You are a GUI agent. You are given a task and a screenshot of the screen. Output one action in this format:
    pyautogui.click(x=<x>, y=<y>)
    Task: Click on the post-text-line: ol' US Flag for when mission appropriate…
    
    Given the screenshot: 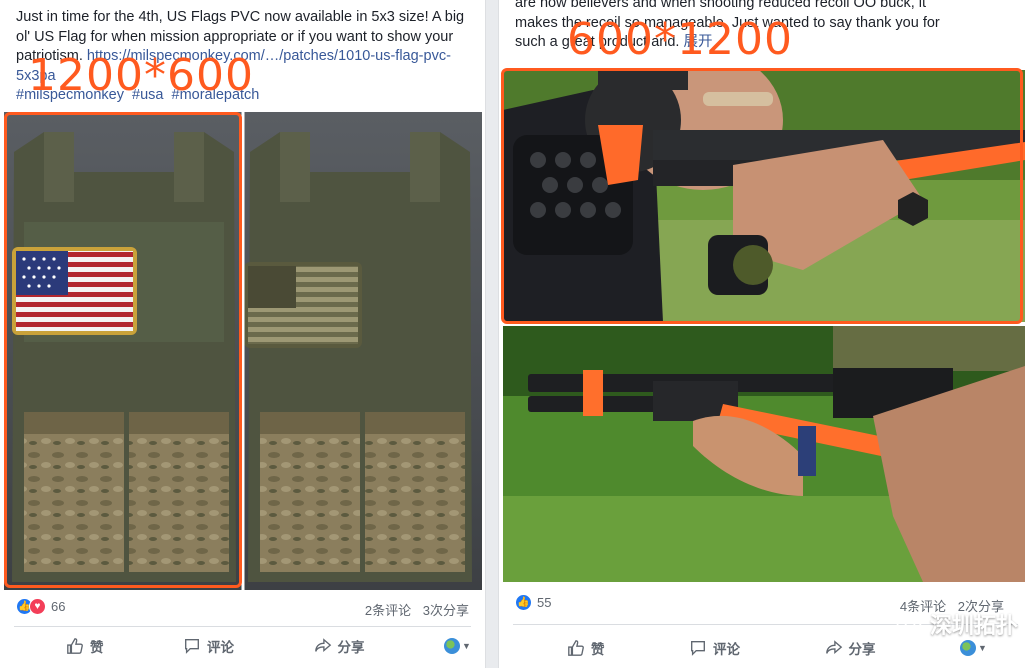 What is the action you would take?
    pyautogui.click(x=235, y=36)
    